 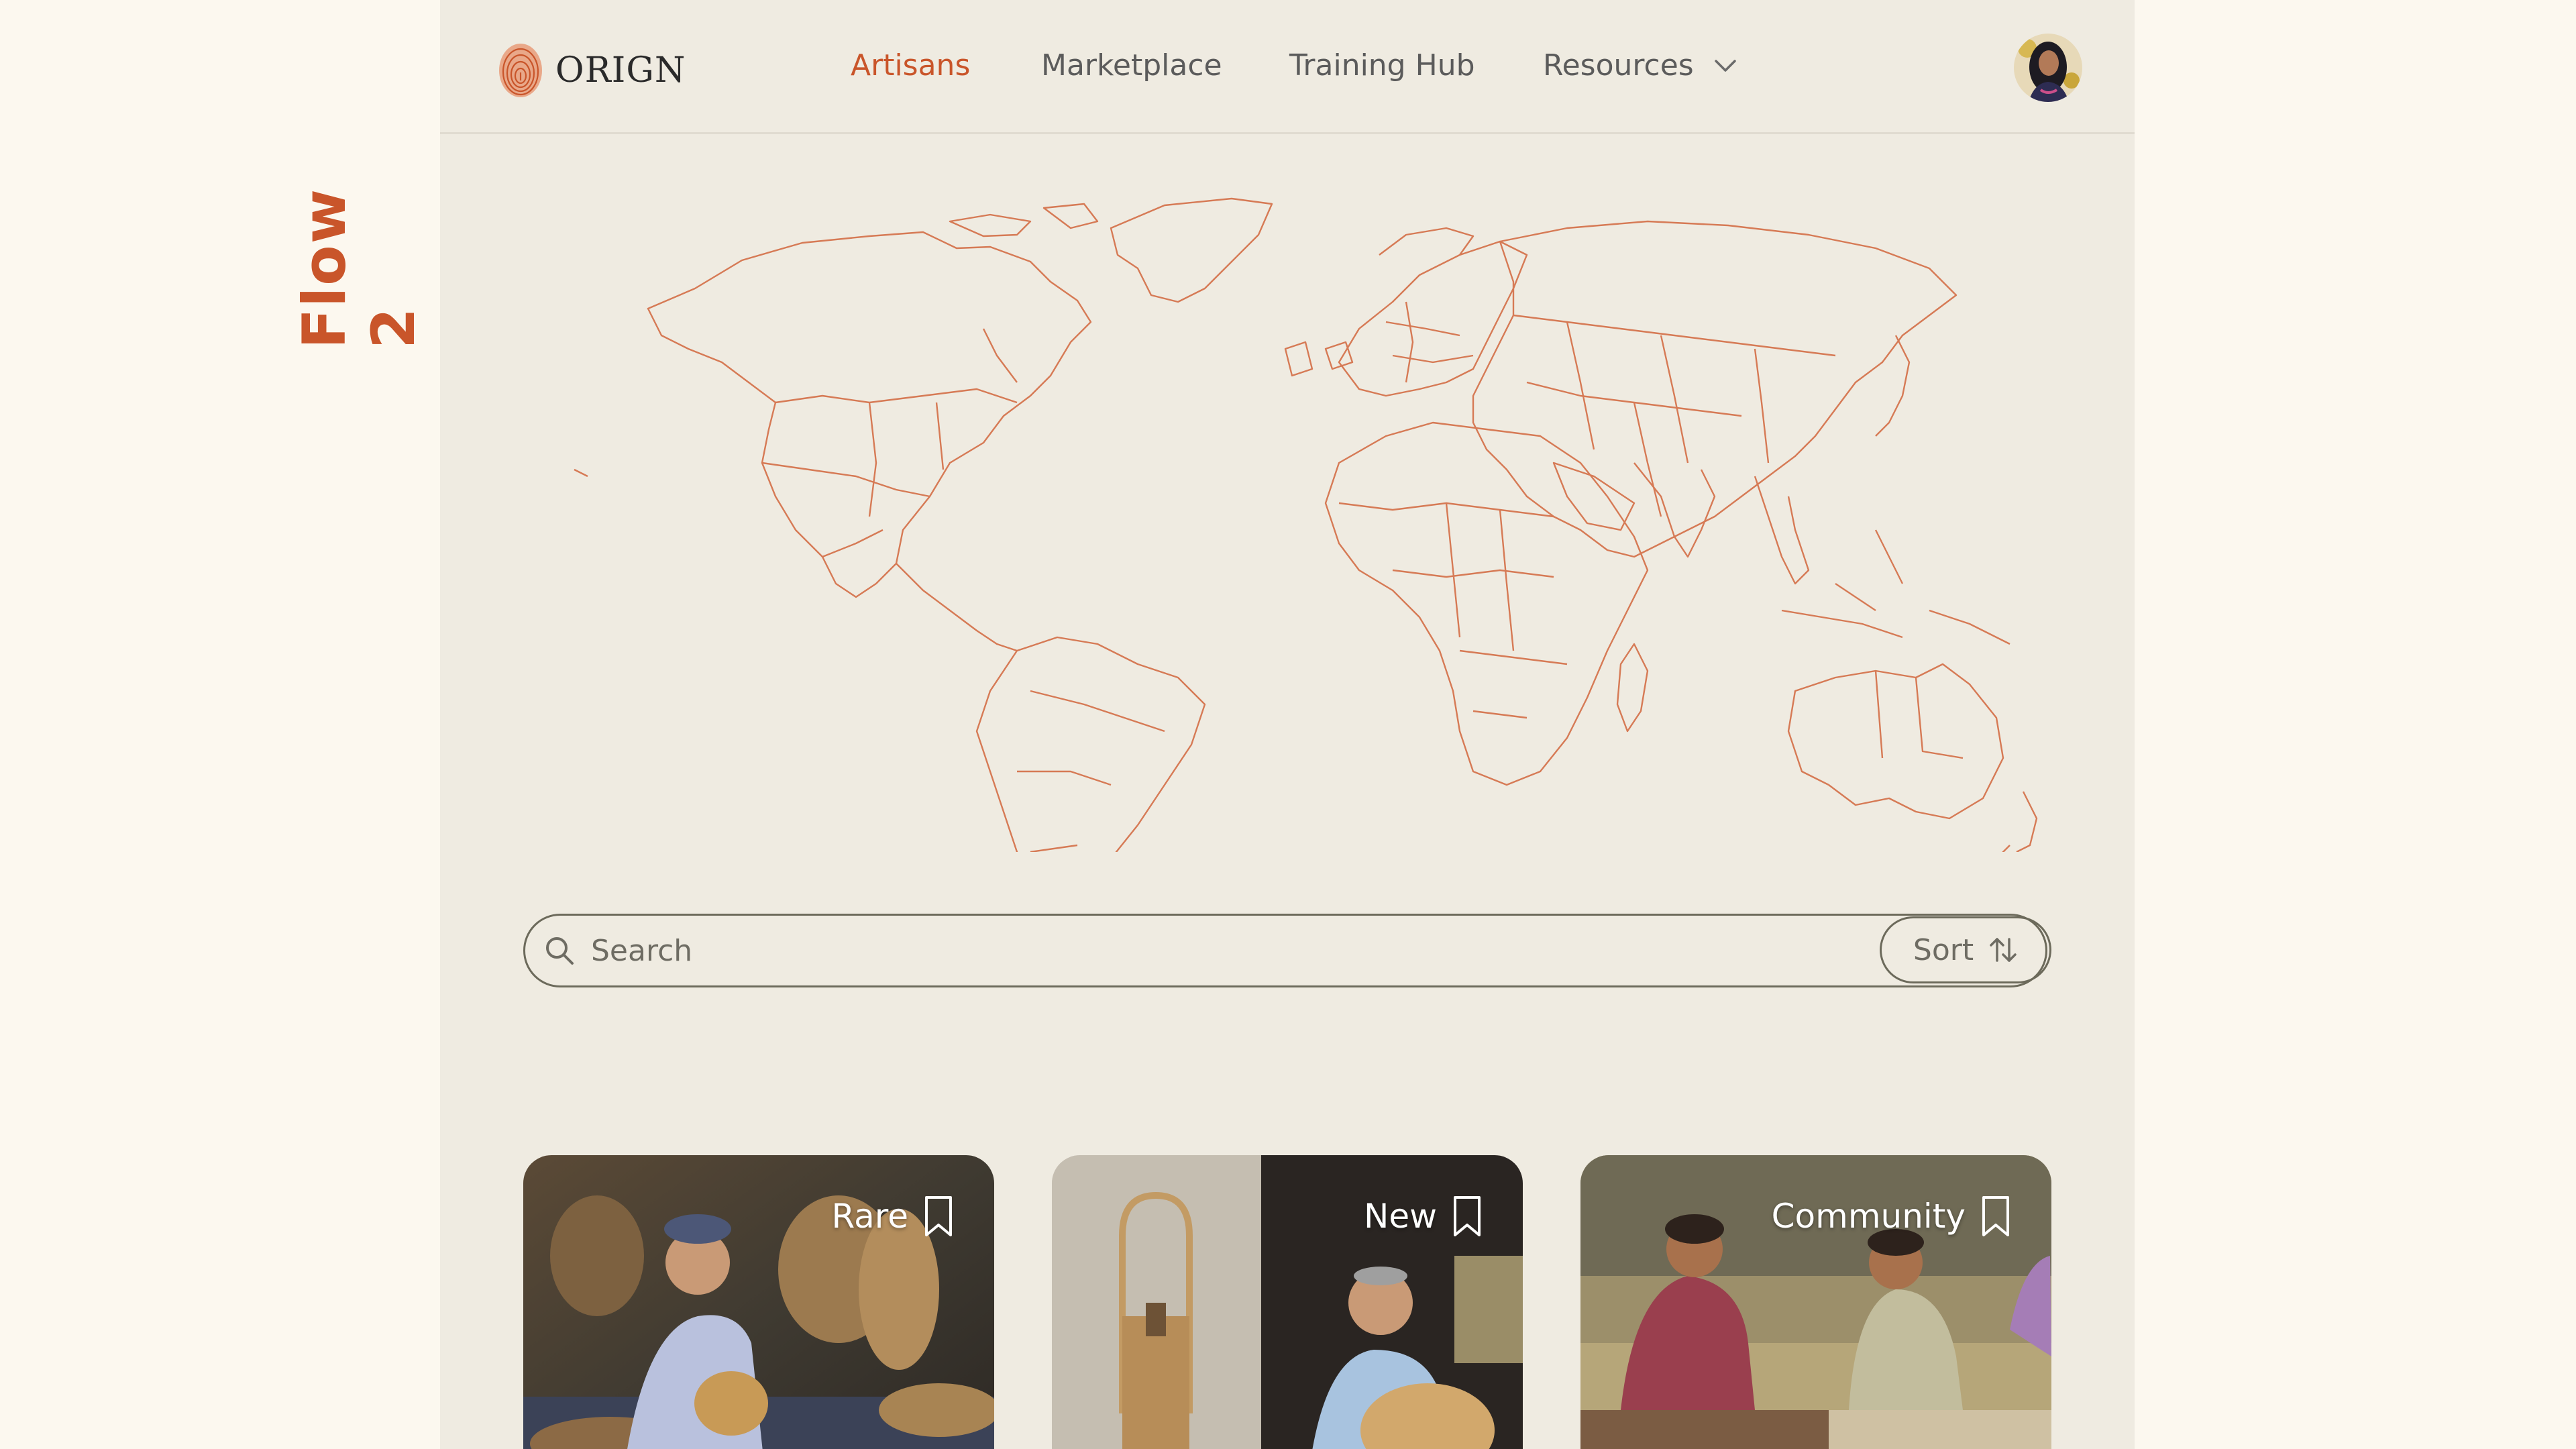 I want to click on card-tag: New, so click(x=1423, y=1216).